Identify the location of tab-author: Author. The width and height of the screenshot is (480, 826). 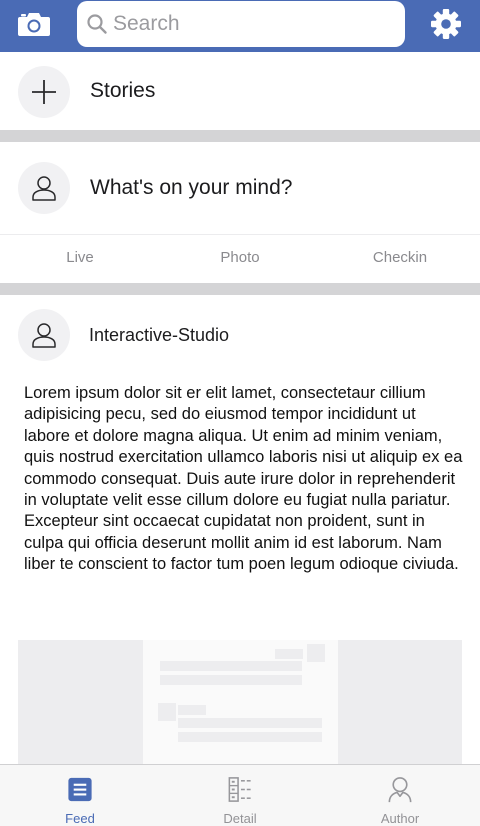
(400, 795).